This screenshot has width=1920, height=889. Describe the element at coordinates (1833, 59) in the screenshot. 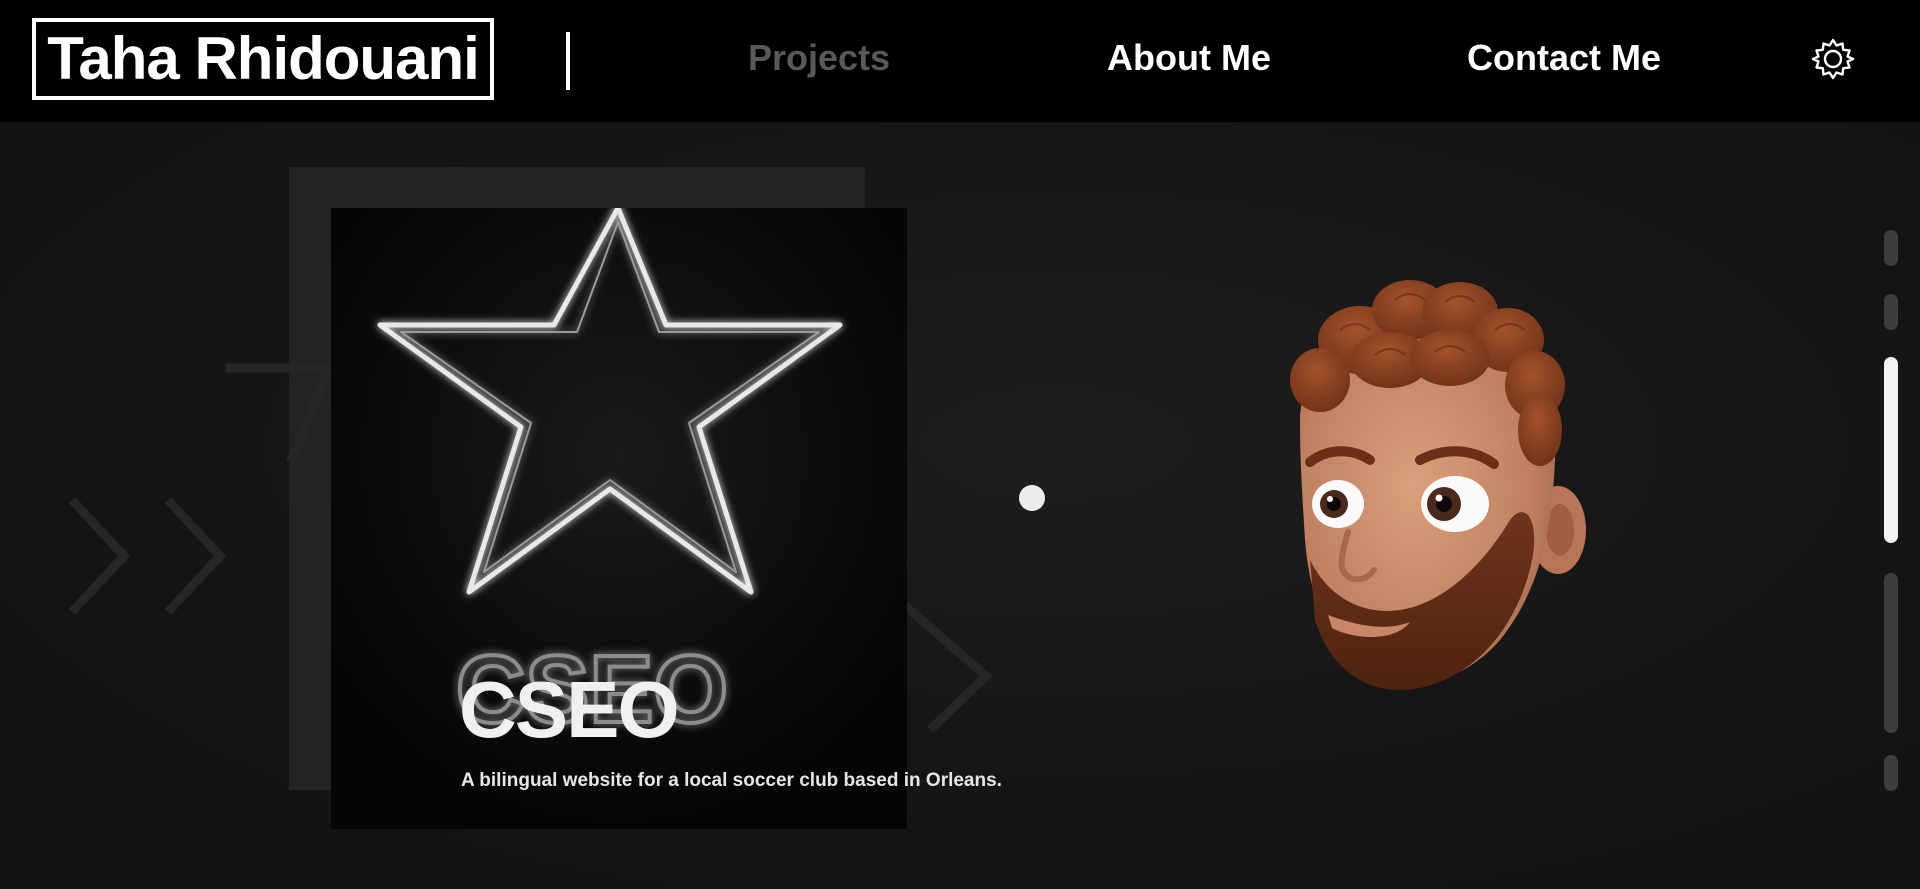

I see `gear-icon` at that location.